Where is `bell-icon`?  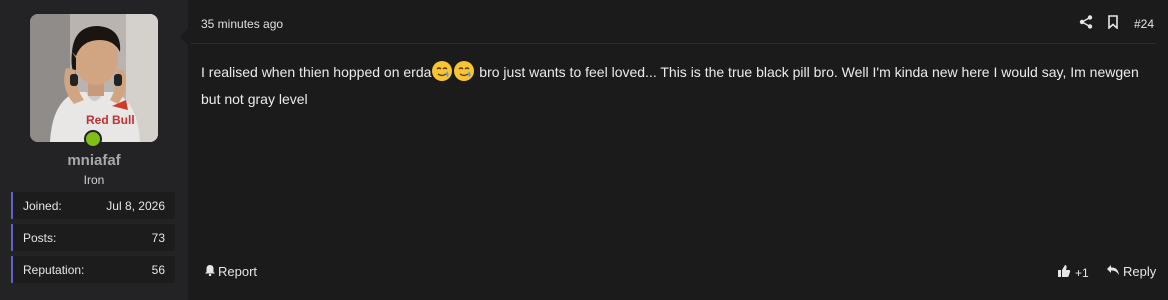
bell-icon is located at coordinates (210, 271).